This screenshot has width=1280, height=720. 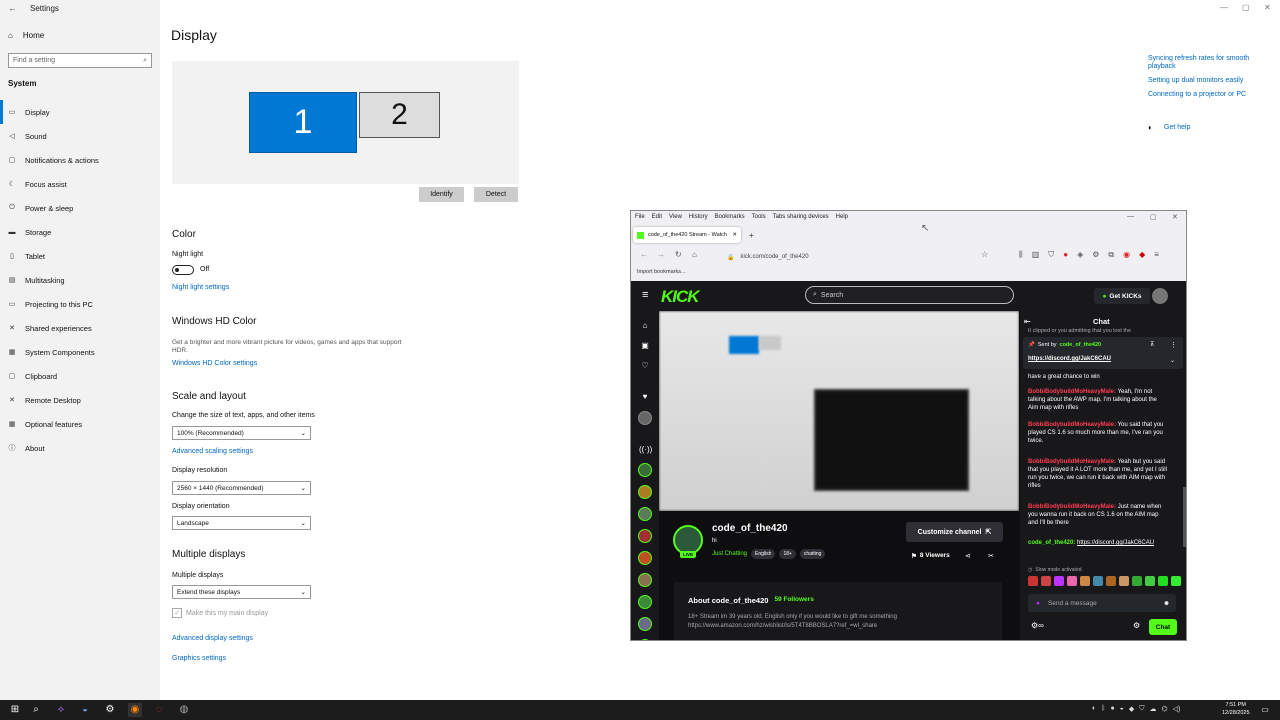 I want to click on puzzle-icon: ⧉, so click(x=1111, y=255).